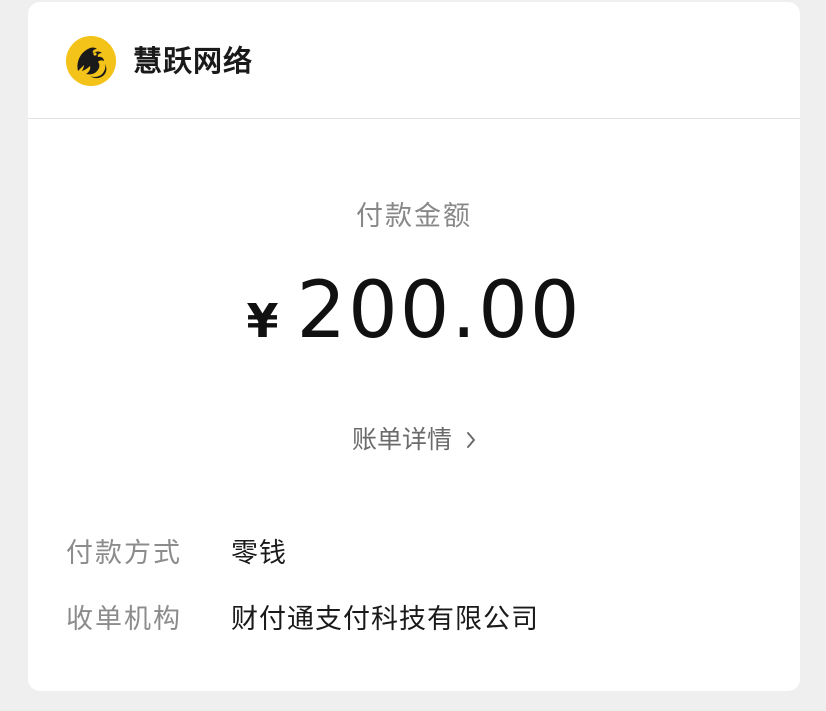 The image size is (826, 711). Describe the element at coordinates (124, 553) in the screenshot. I see `payment-method-label: 付款方式` at that location.